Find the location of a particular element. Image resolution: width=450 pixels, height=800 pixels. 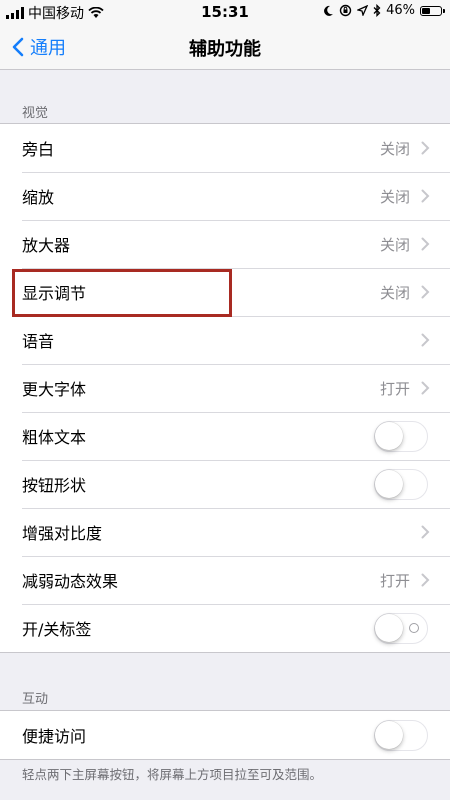

settings-group-interaction: 便捷访问 is located at coordinates (225, 735).